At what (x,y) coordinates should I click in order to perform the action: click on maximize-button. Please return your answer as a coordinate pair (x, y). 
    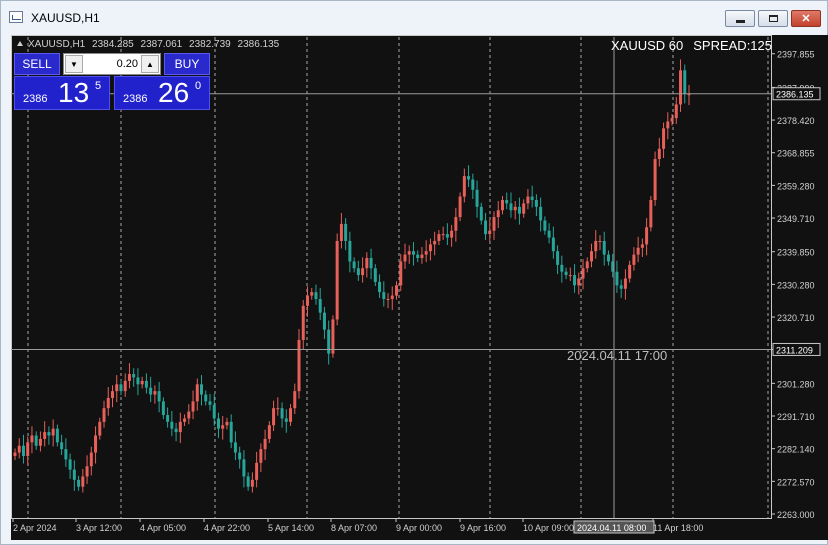
    Looking at the image, I should click on (773, 18).